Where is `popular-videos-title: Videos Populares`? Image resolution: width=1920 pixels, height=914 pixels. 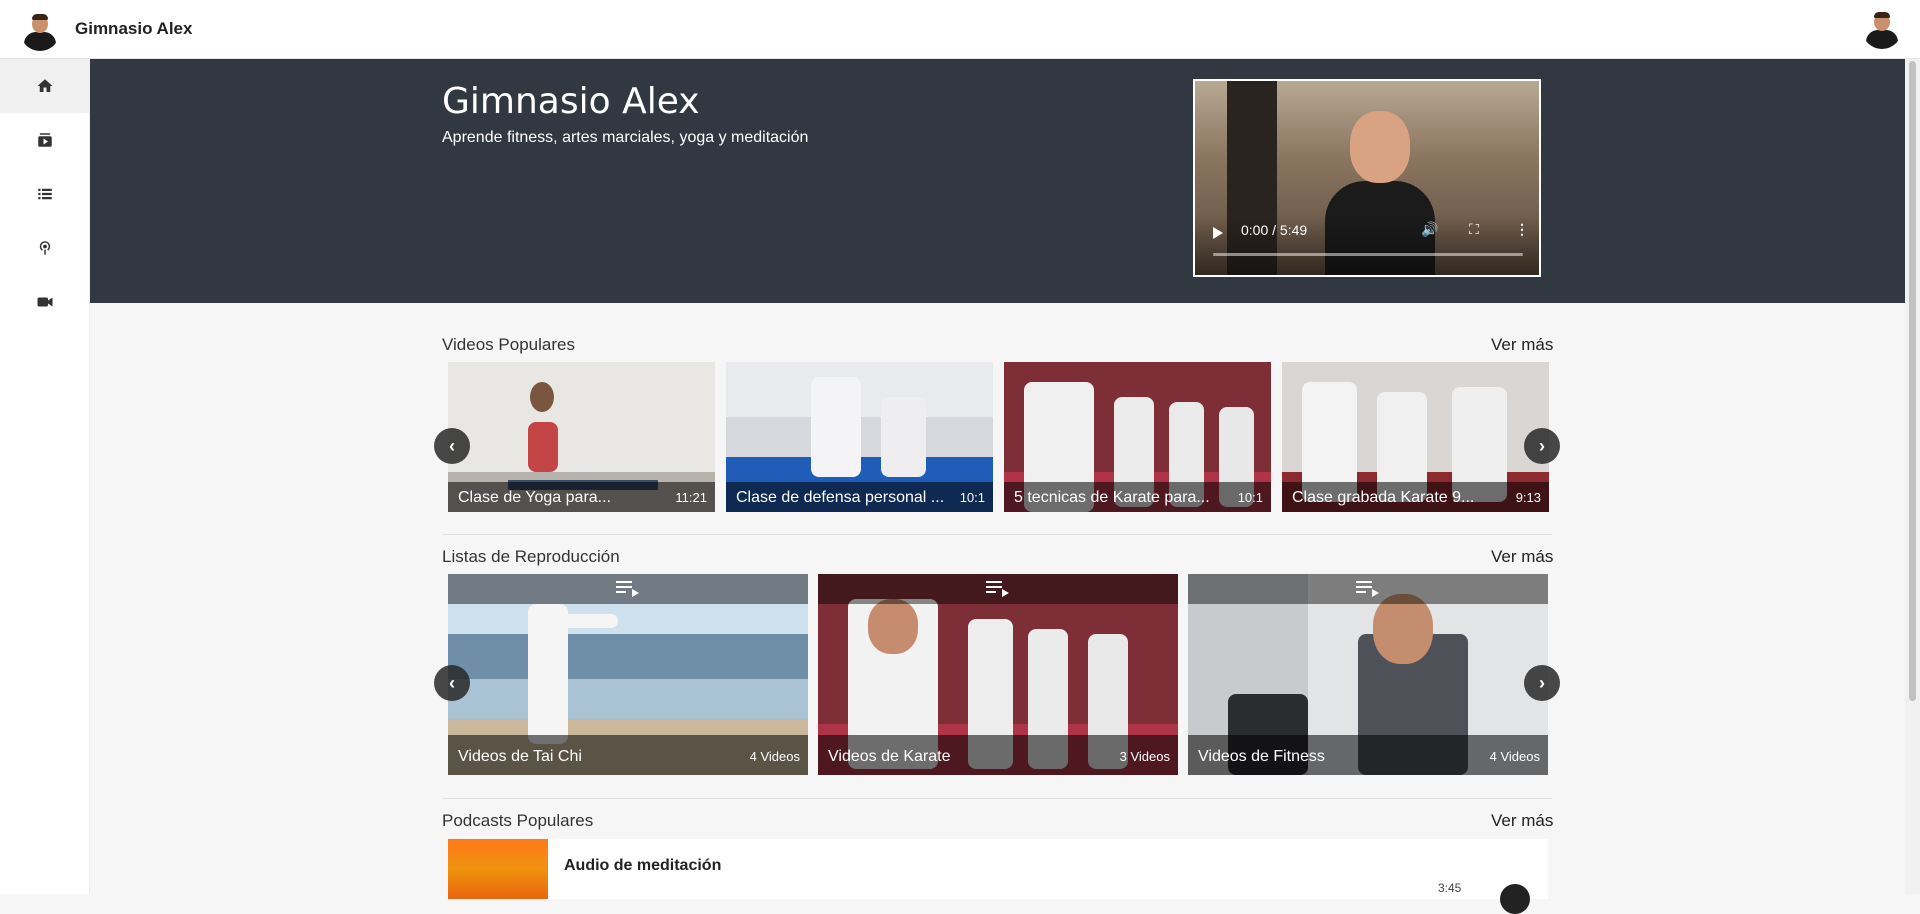 popular-videos-title: Videos Populares is located at coordinates (508, 344).